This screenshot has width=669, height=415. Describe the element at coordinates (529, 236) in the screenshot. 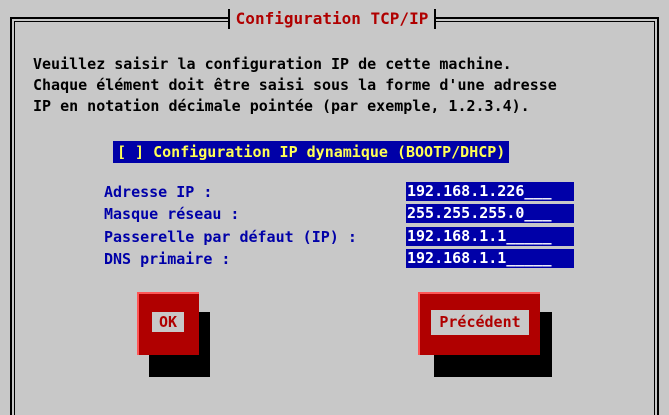

I see `gateway-underscores: _____` at that location.